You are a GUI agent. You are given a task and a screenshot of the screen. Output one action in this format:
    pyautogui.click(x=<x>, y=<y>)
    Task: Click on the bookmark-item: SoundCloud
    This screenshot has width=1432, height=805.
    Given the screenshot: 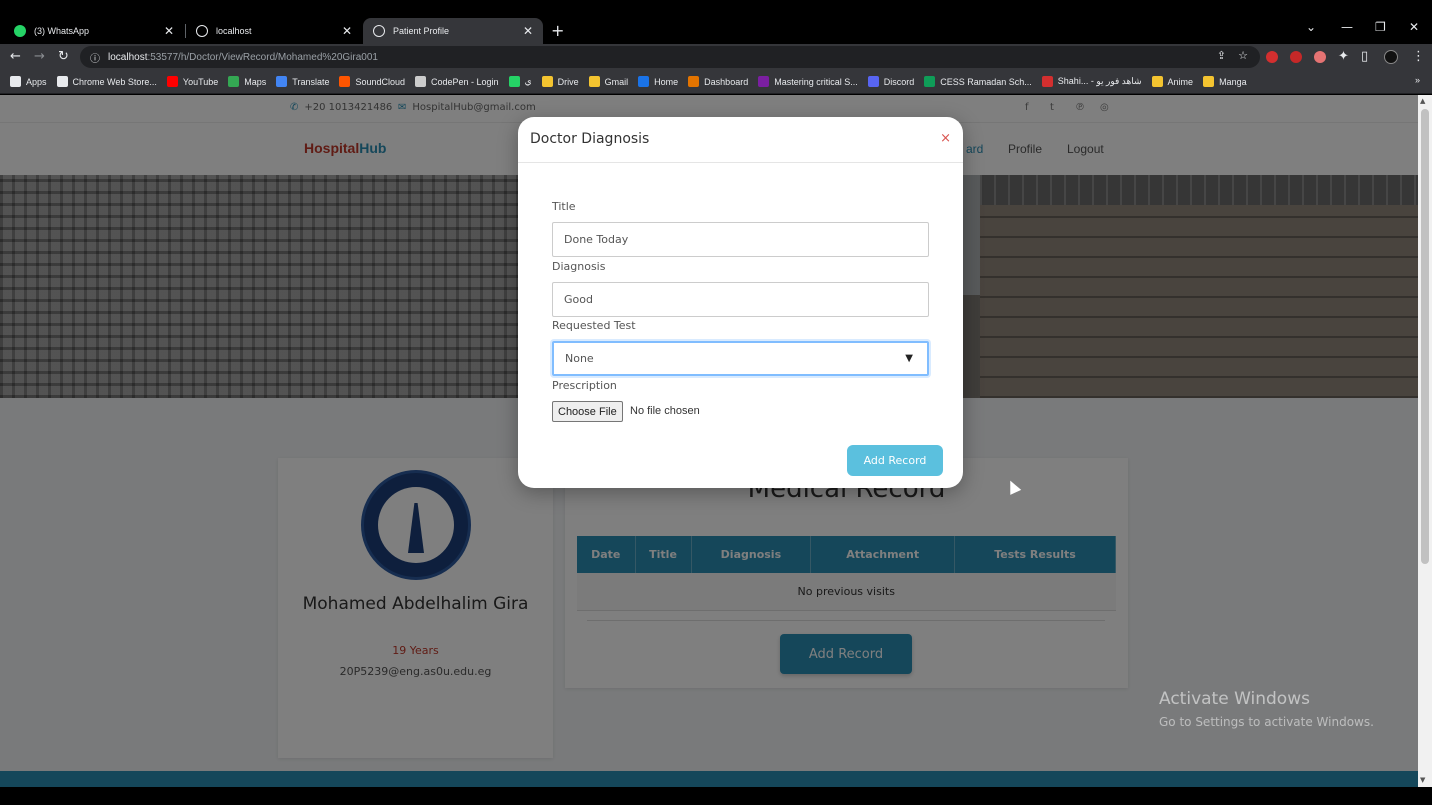 What is the action you would take?
    pyautogui.click(x=372, y=81)
    